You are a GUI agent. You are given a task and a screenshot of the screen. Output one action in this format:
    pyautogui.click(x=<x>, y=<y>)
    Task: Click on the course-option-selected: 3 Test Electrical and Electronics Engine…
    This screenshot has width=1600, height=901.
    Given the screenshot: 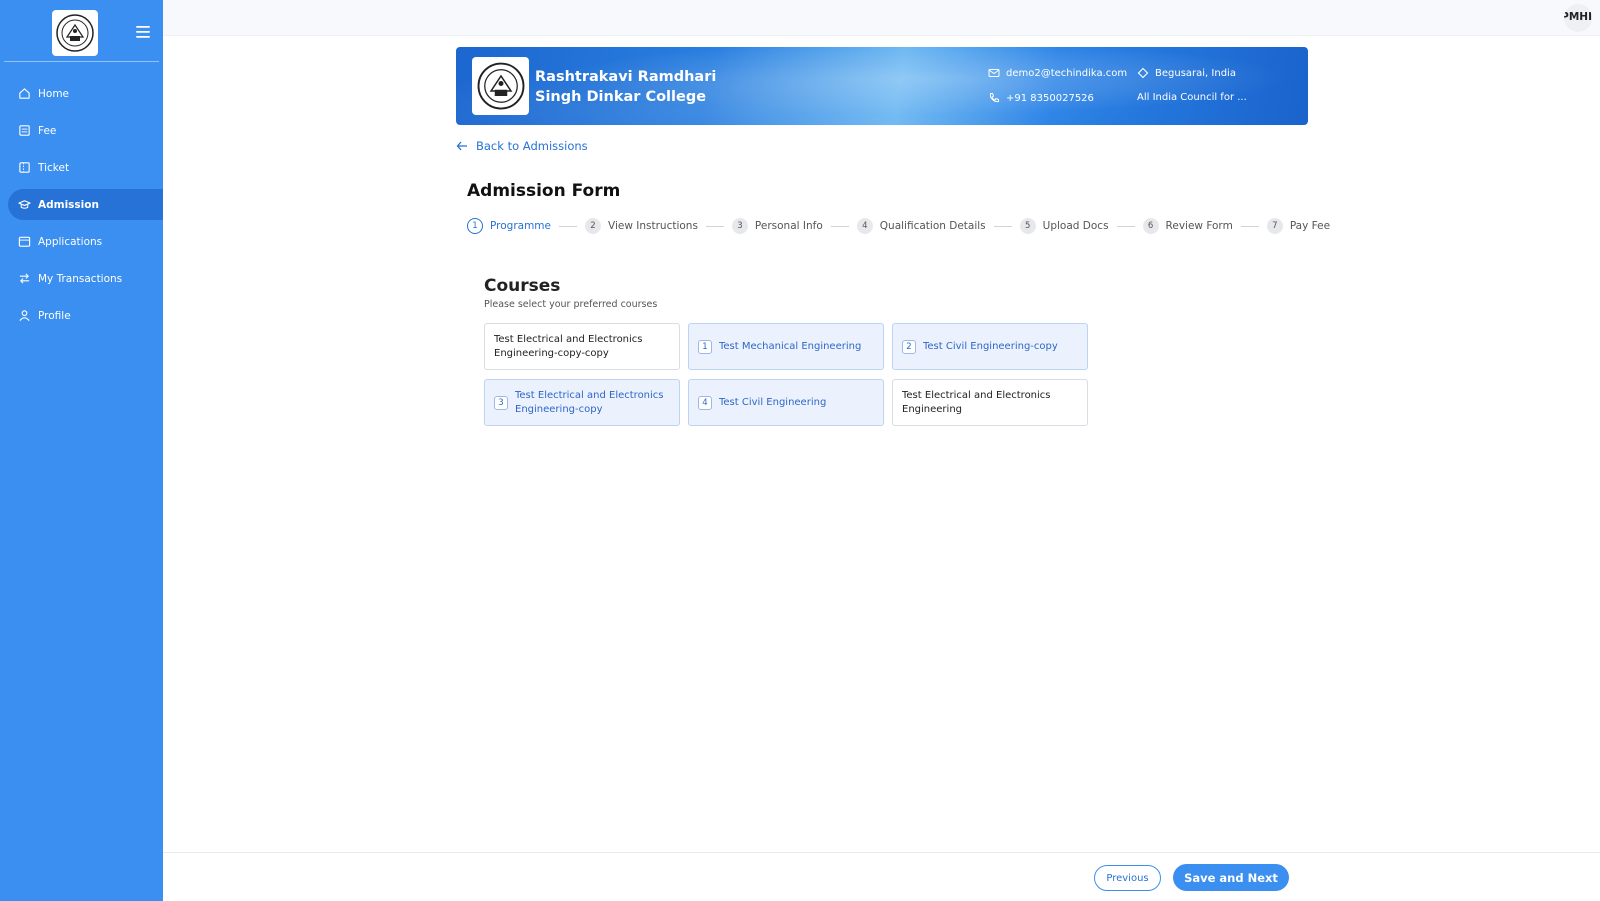 What is the action you would take?
    pyautogui.click(x=582, y=402)
    